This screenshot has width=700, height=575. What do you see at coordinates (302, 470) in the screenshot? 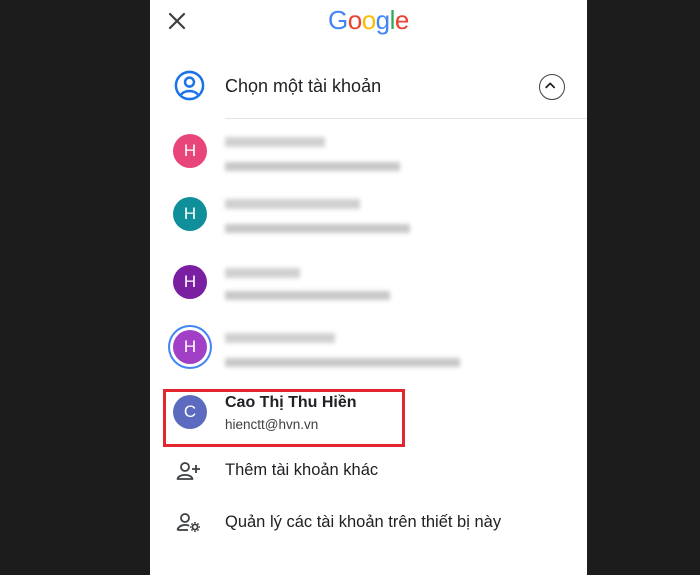
I see `add-account-label: Thêm tài khoản khác` at bounding box center [302, 470].